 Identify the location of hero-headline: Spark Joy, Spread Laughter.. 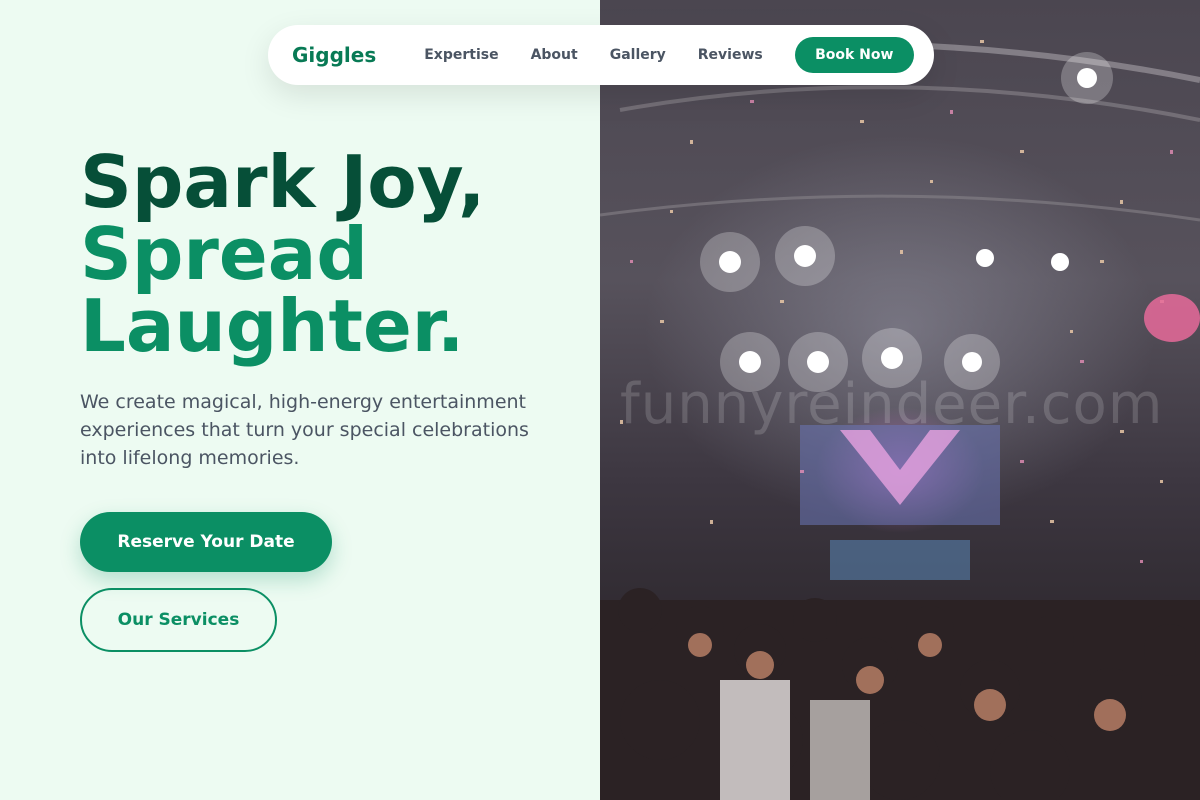
(282, 254).